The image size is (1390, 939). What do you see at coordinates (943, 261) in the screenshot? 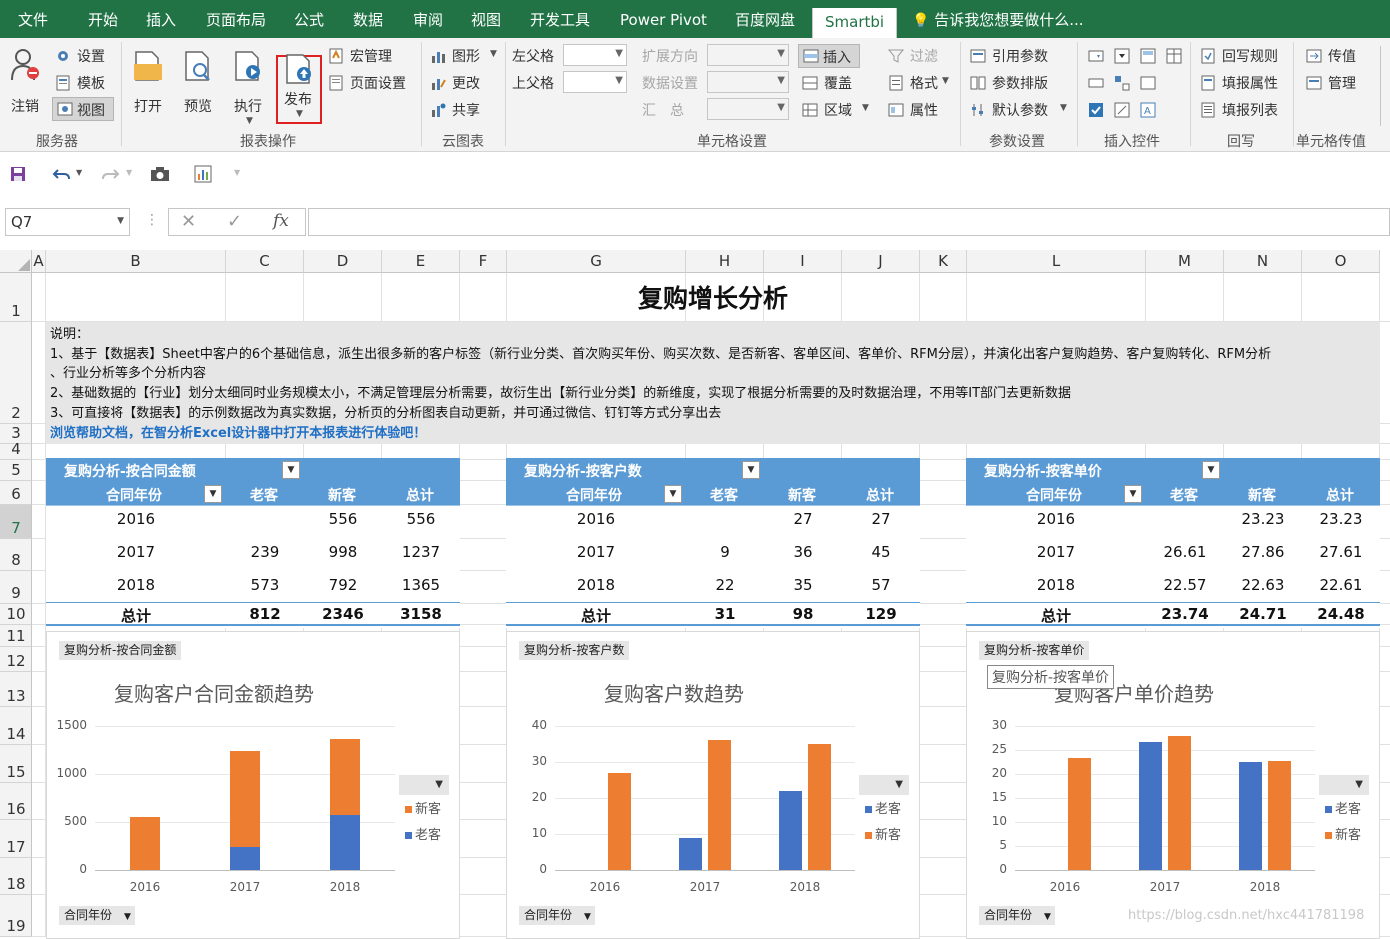
I see `column-header-k: K` at bounding box center [943, 261].